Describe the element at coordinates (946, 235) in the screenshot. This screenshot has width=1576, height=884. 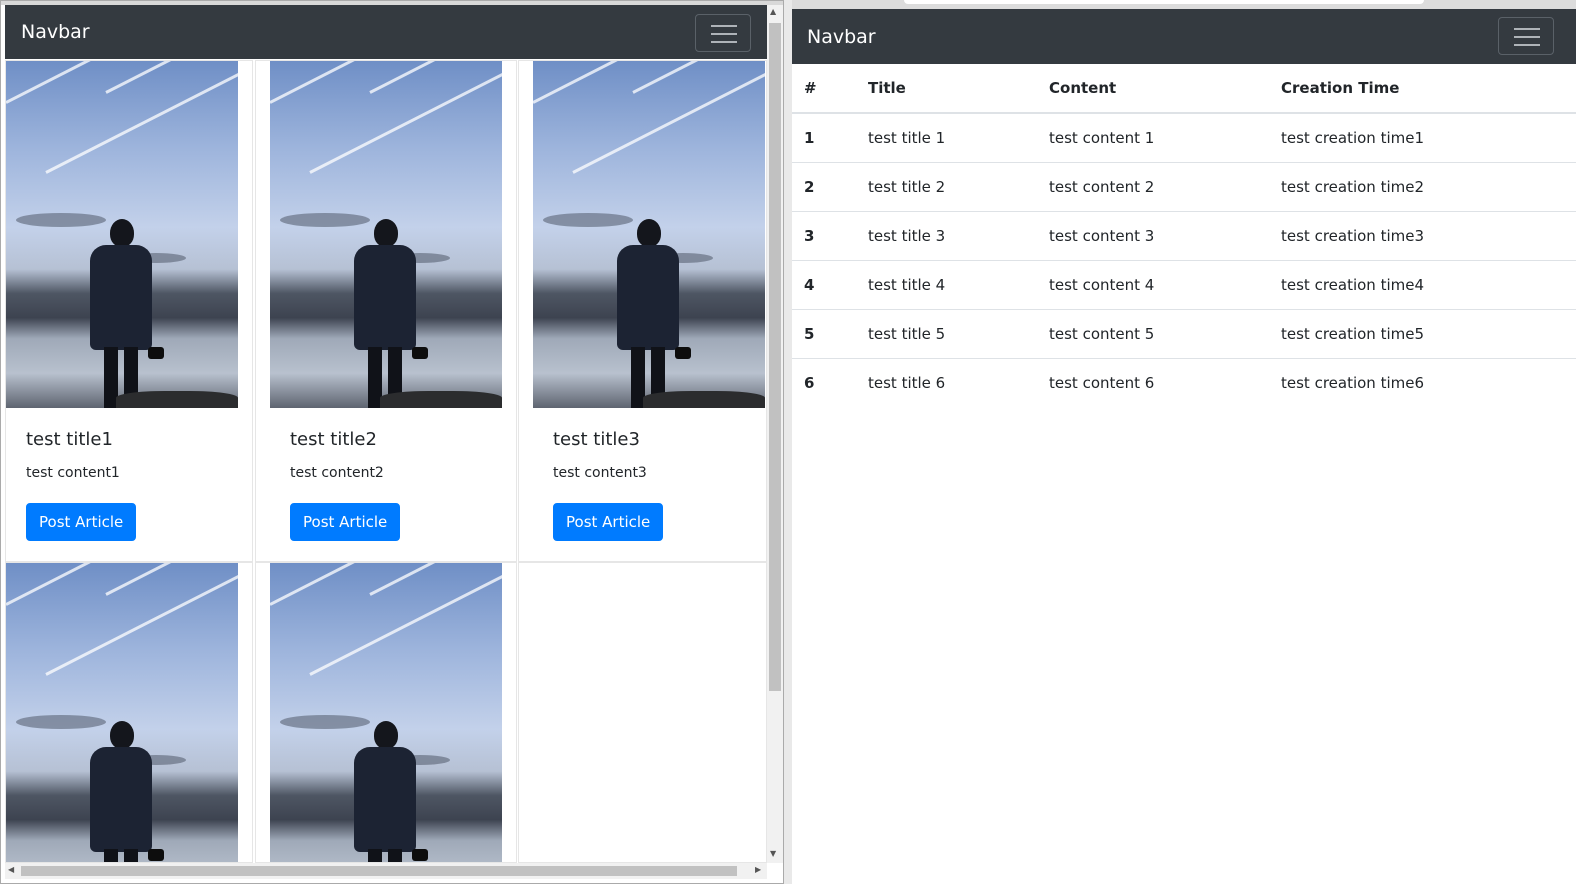
I see `row-title: test title 3` at that location.